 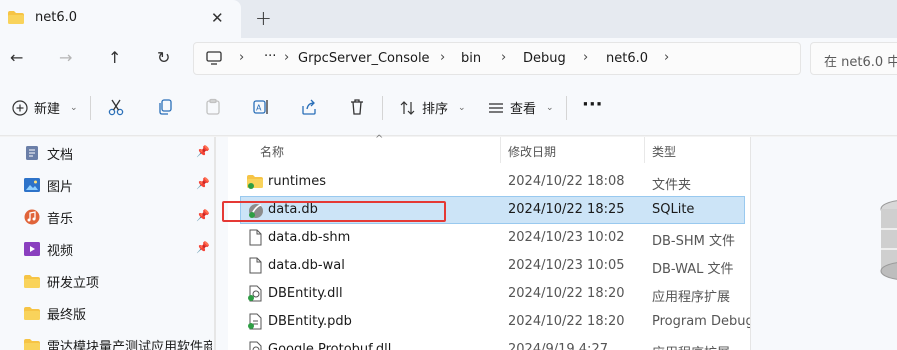 What do you see at coordinates (114, 57) in the screenshot?
I see `up-button: ↑` at bounding box center [114, 57].